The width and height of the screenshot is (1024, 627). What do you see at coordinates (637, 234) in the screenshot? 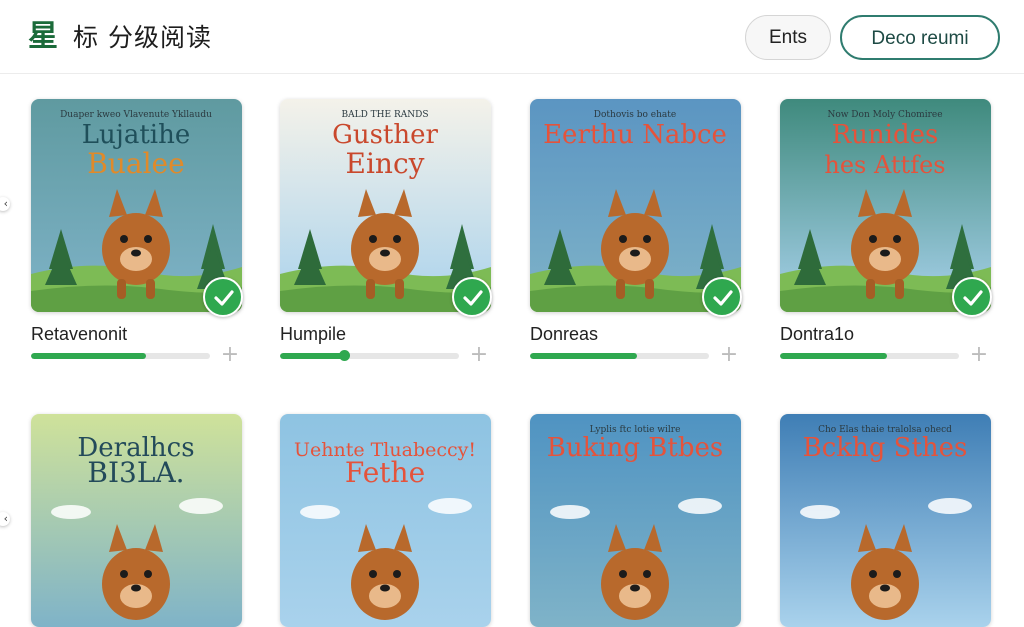
I see `book-card: Dothovis bo ehate Eerthu Nabce Donreas +` at bounding box center [637, 234].